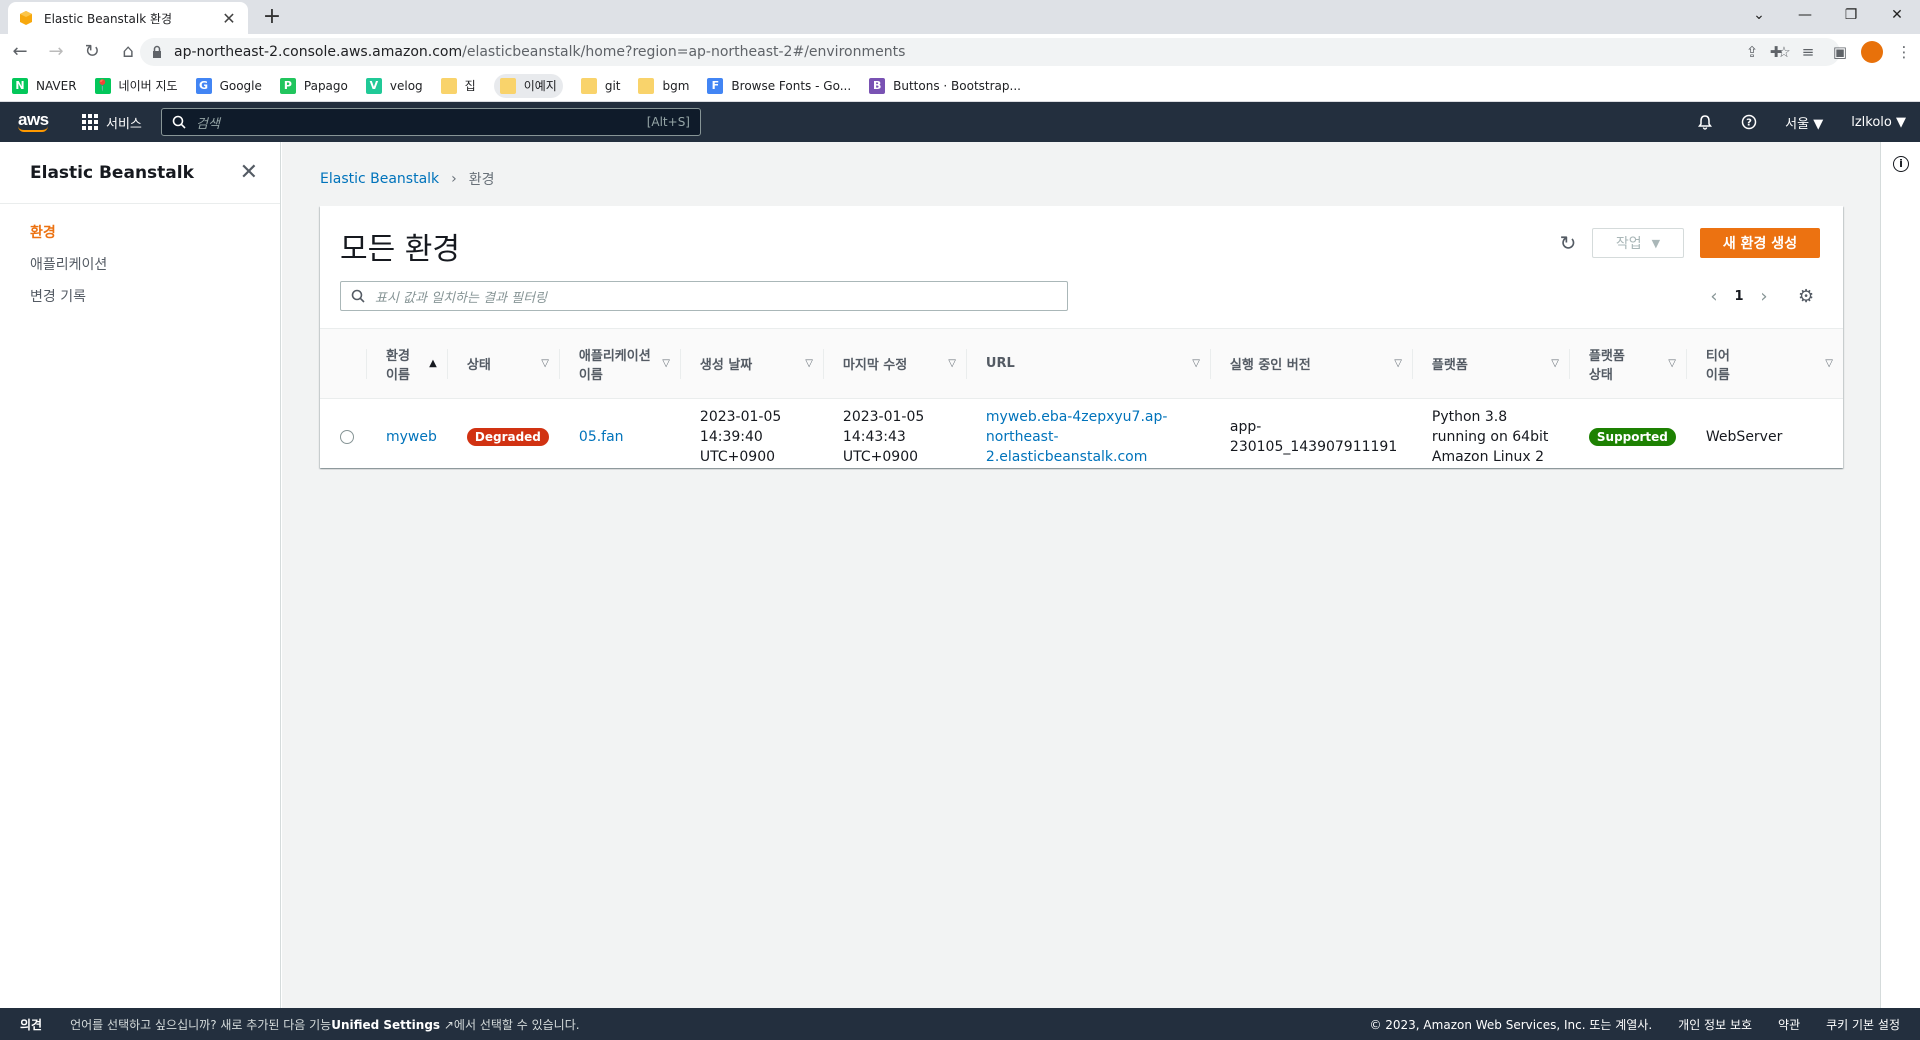  I want to click on beanstalk-favicon-icon, so click(26, 18).